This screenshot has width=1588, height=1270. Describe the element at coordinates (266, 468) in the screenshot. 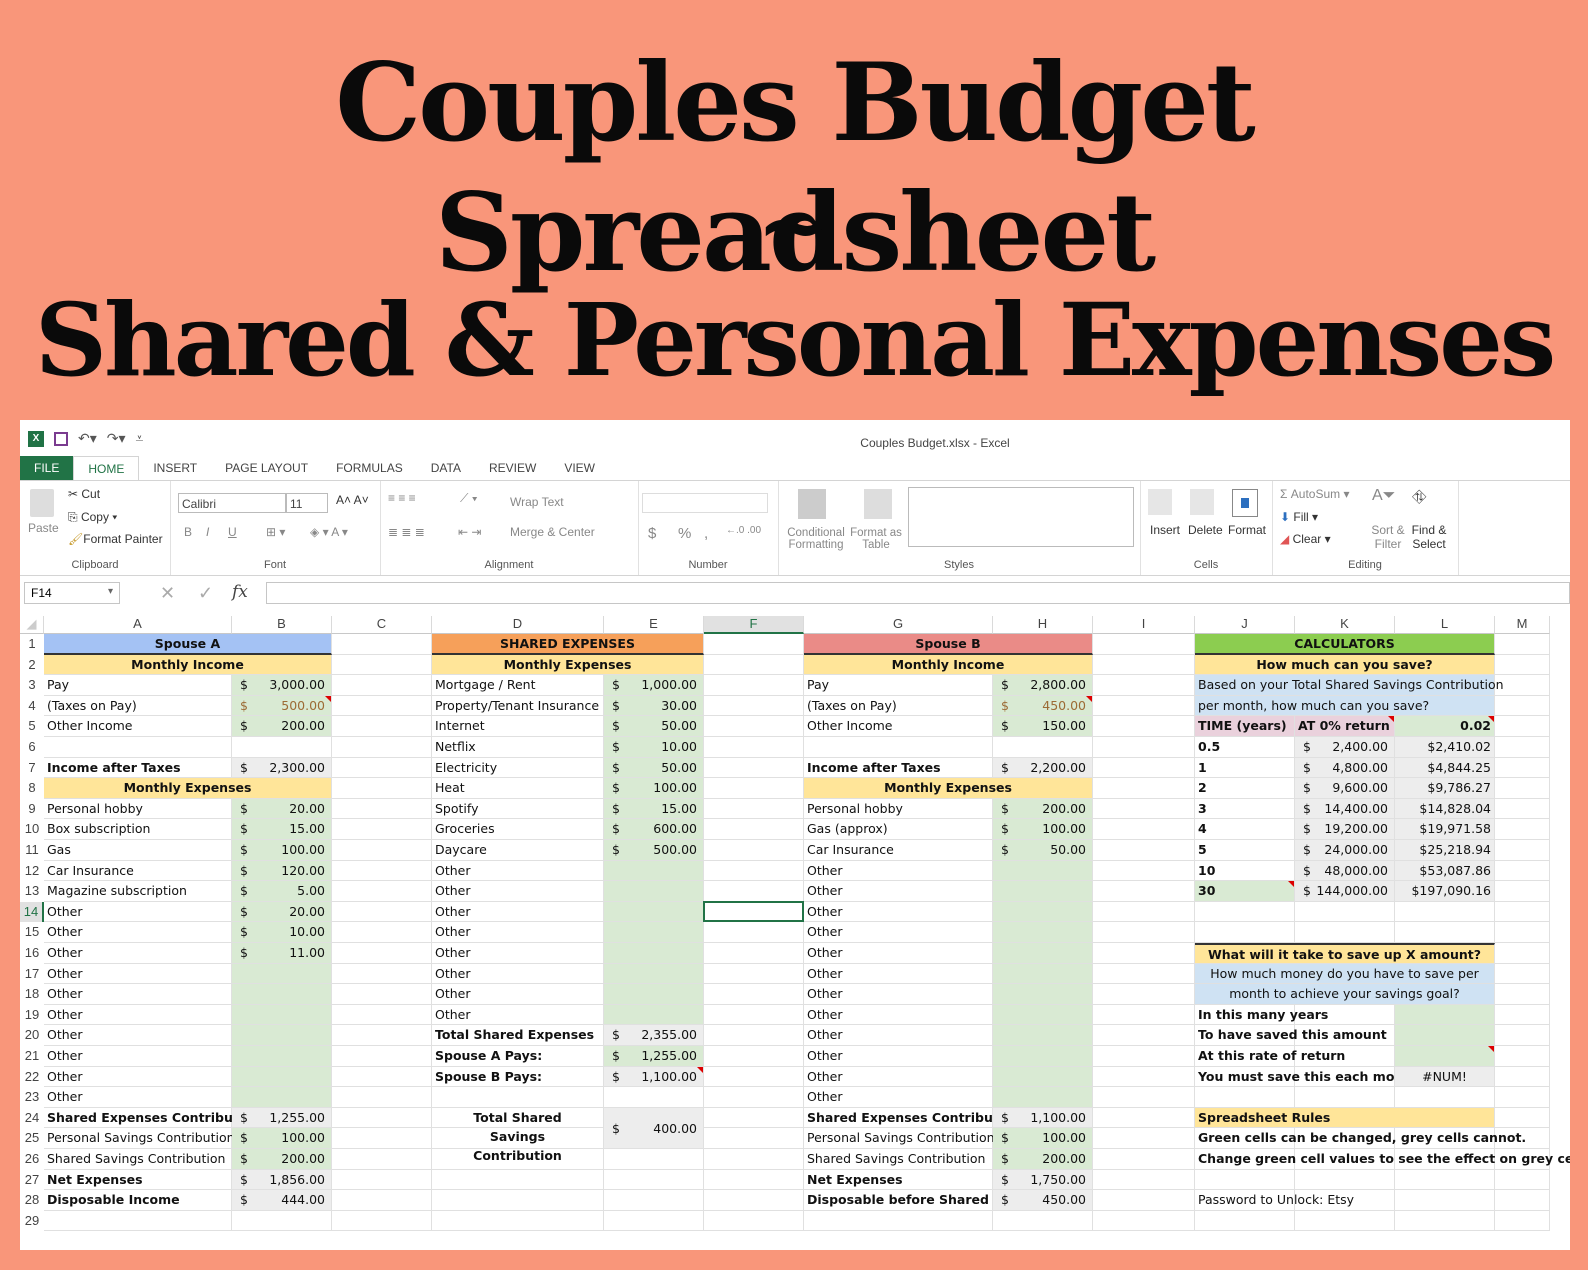

I see `tab-page-layout: PAGE LAYOUT` at that location.